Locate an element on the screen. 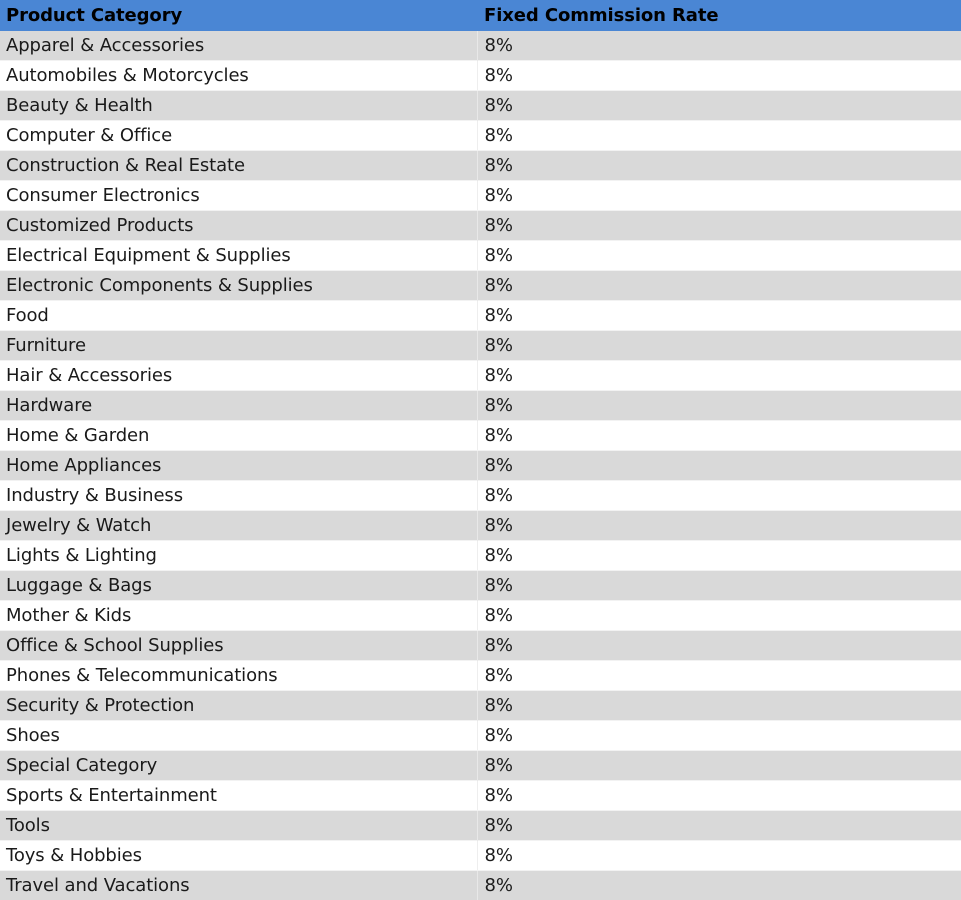  cell-product-category: Phones & Telecommunications is located at coordinates (238, 676).